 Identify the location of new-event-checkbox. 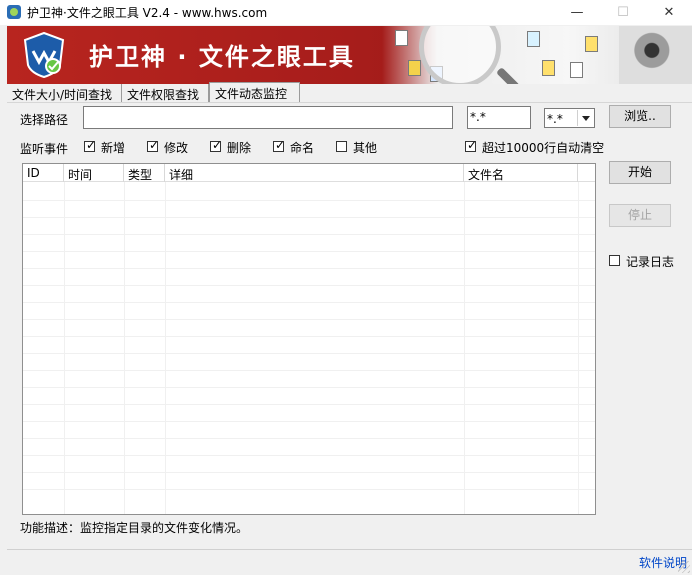
(90, 145).